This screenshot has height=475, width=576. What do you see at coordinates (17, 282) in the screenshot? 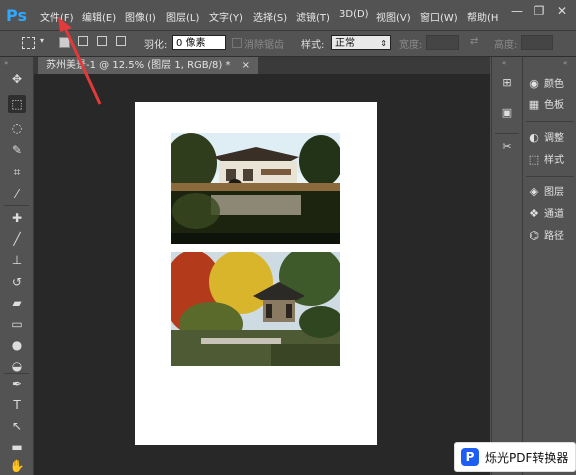
I see `history-brush-tool-icon: ↺` at bounding box center [17, 282].